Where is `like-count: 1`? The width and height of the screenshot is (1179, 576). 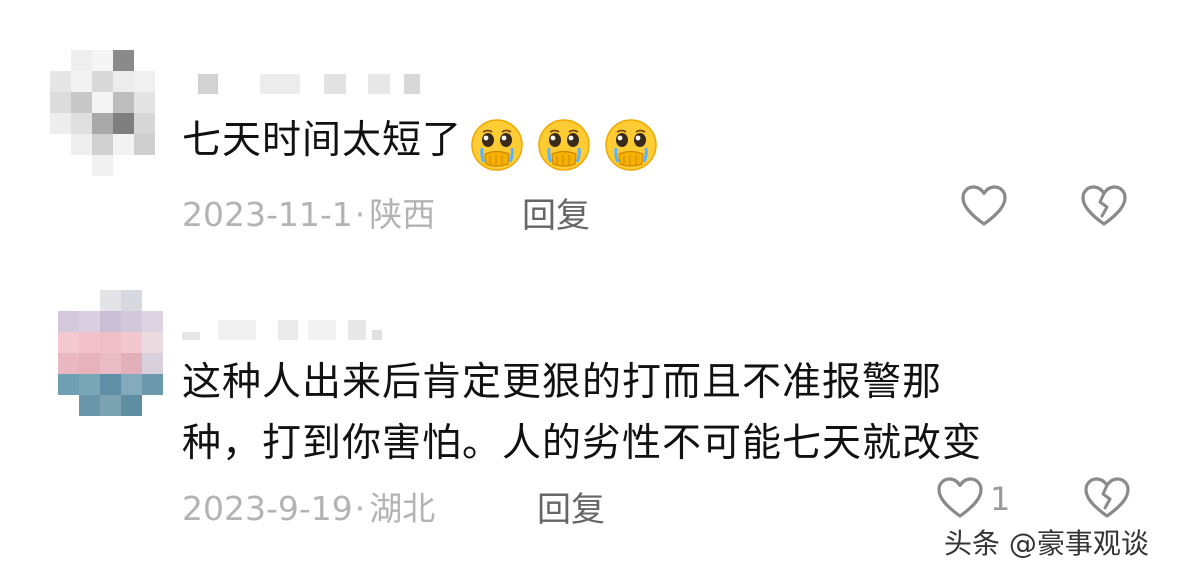 like-count: 1 is located at coordinates (1000, 499).